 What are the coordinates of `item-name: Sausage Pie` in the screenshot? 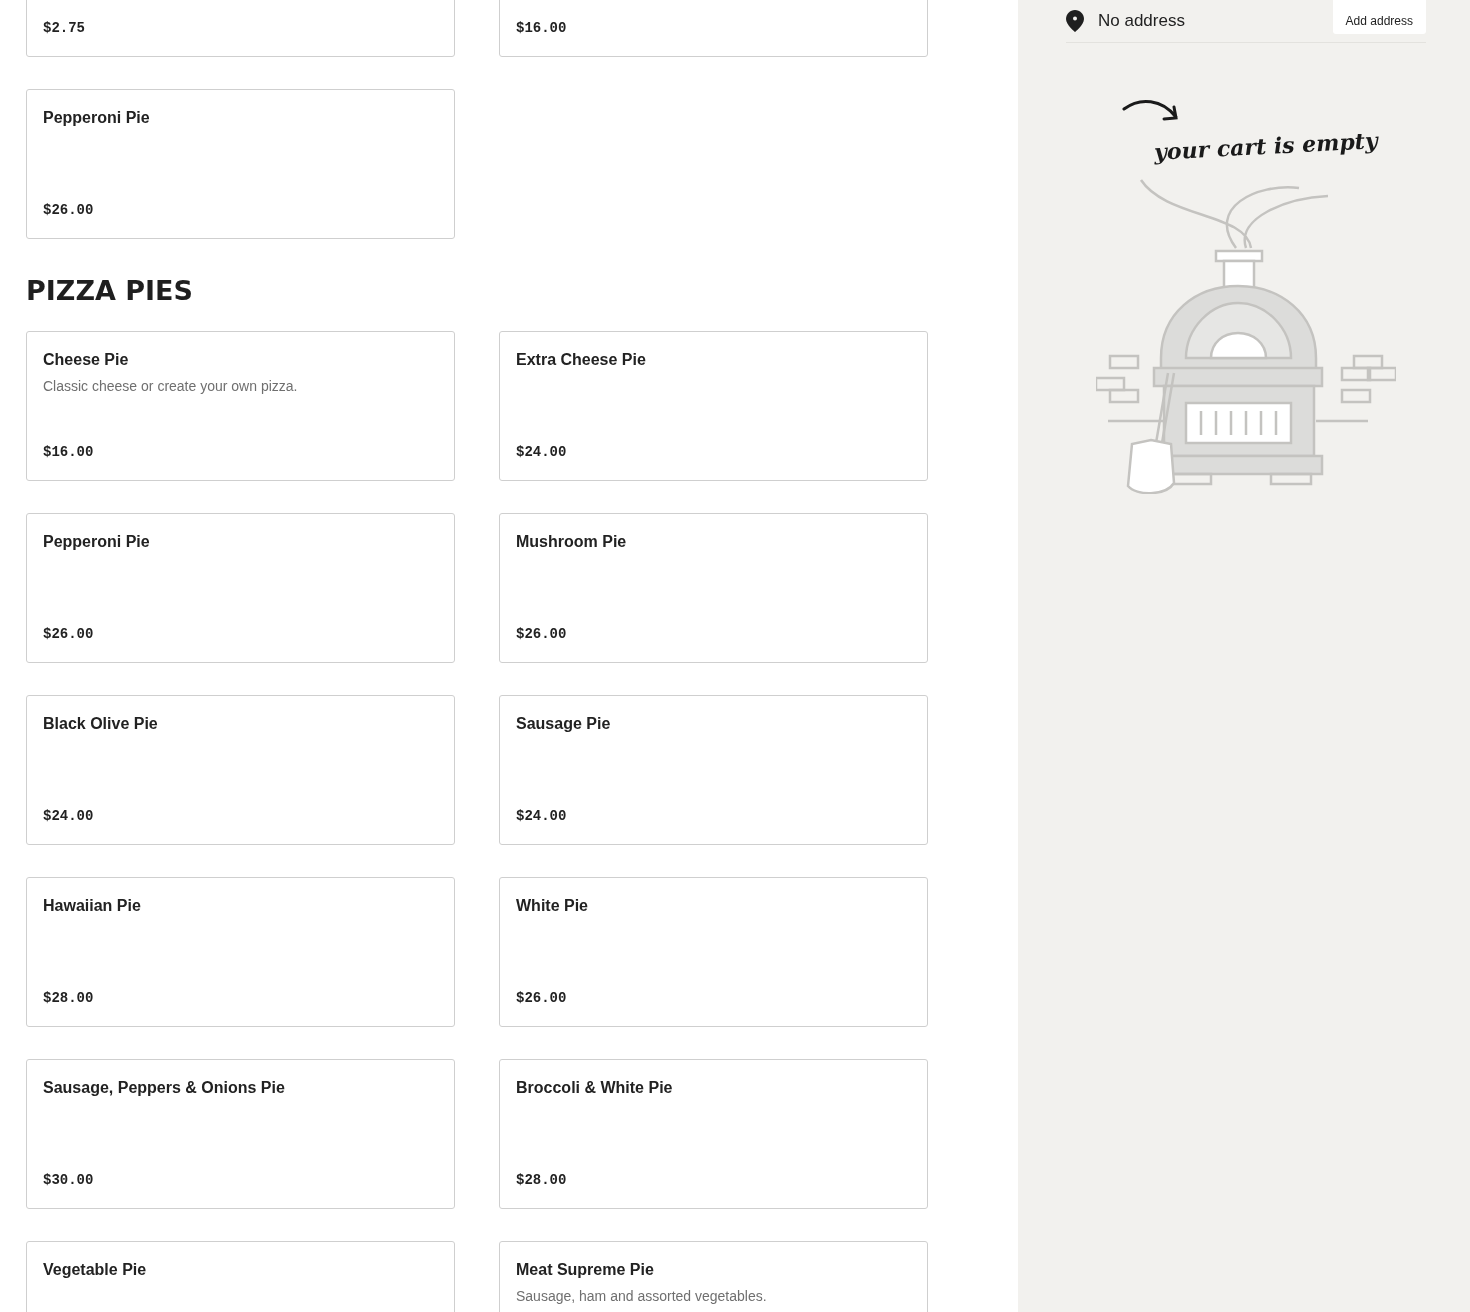 It's located at (564, 724).